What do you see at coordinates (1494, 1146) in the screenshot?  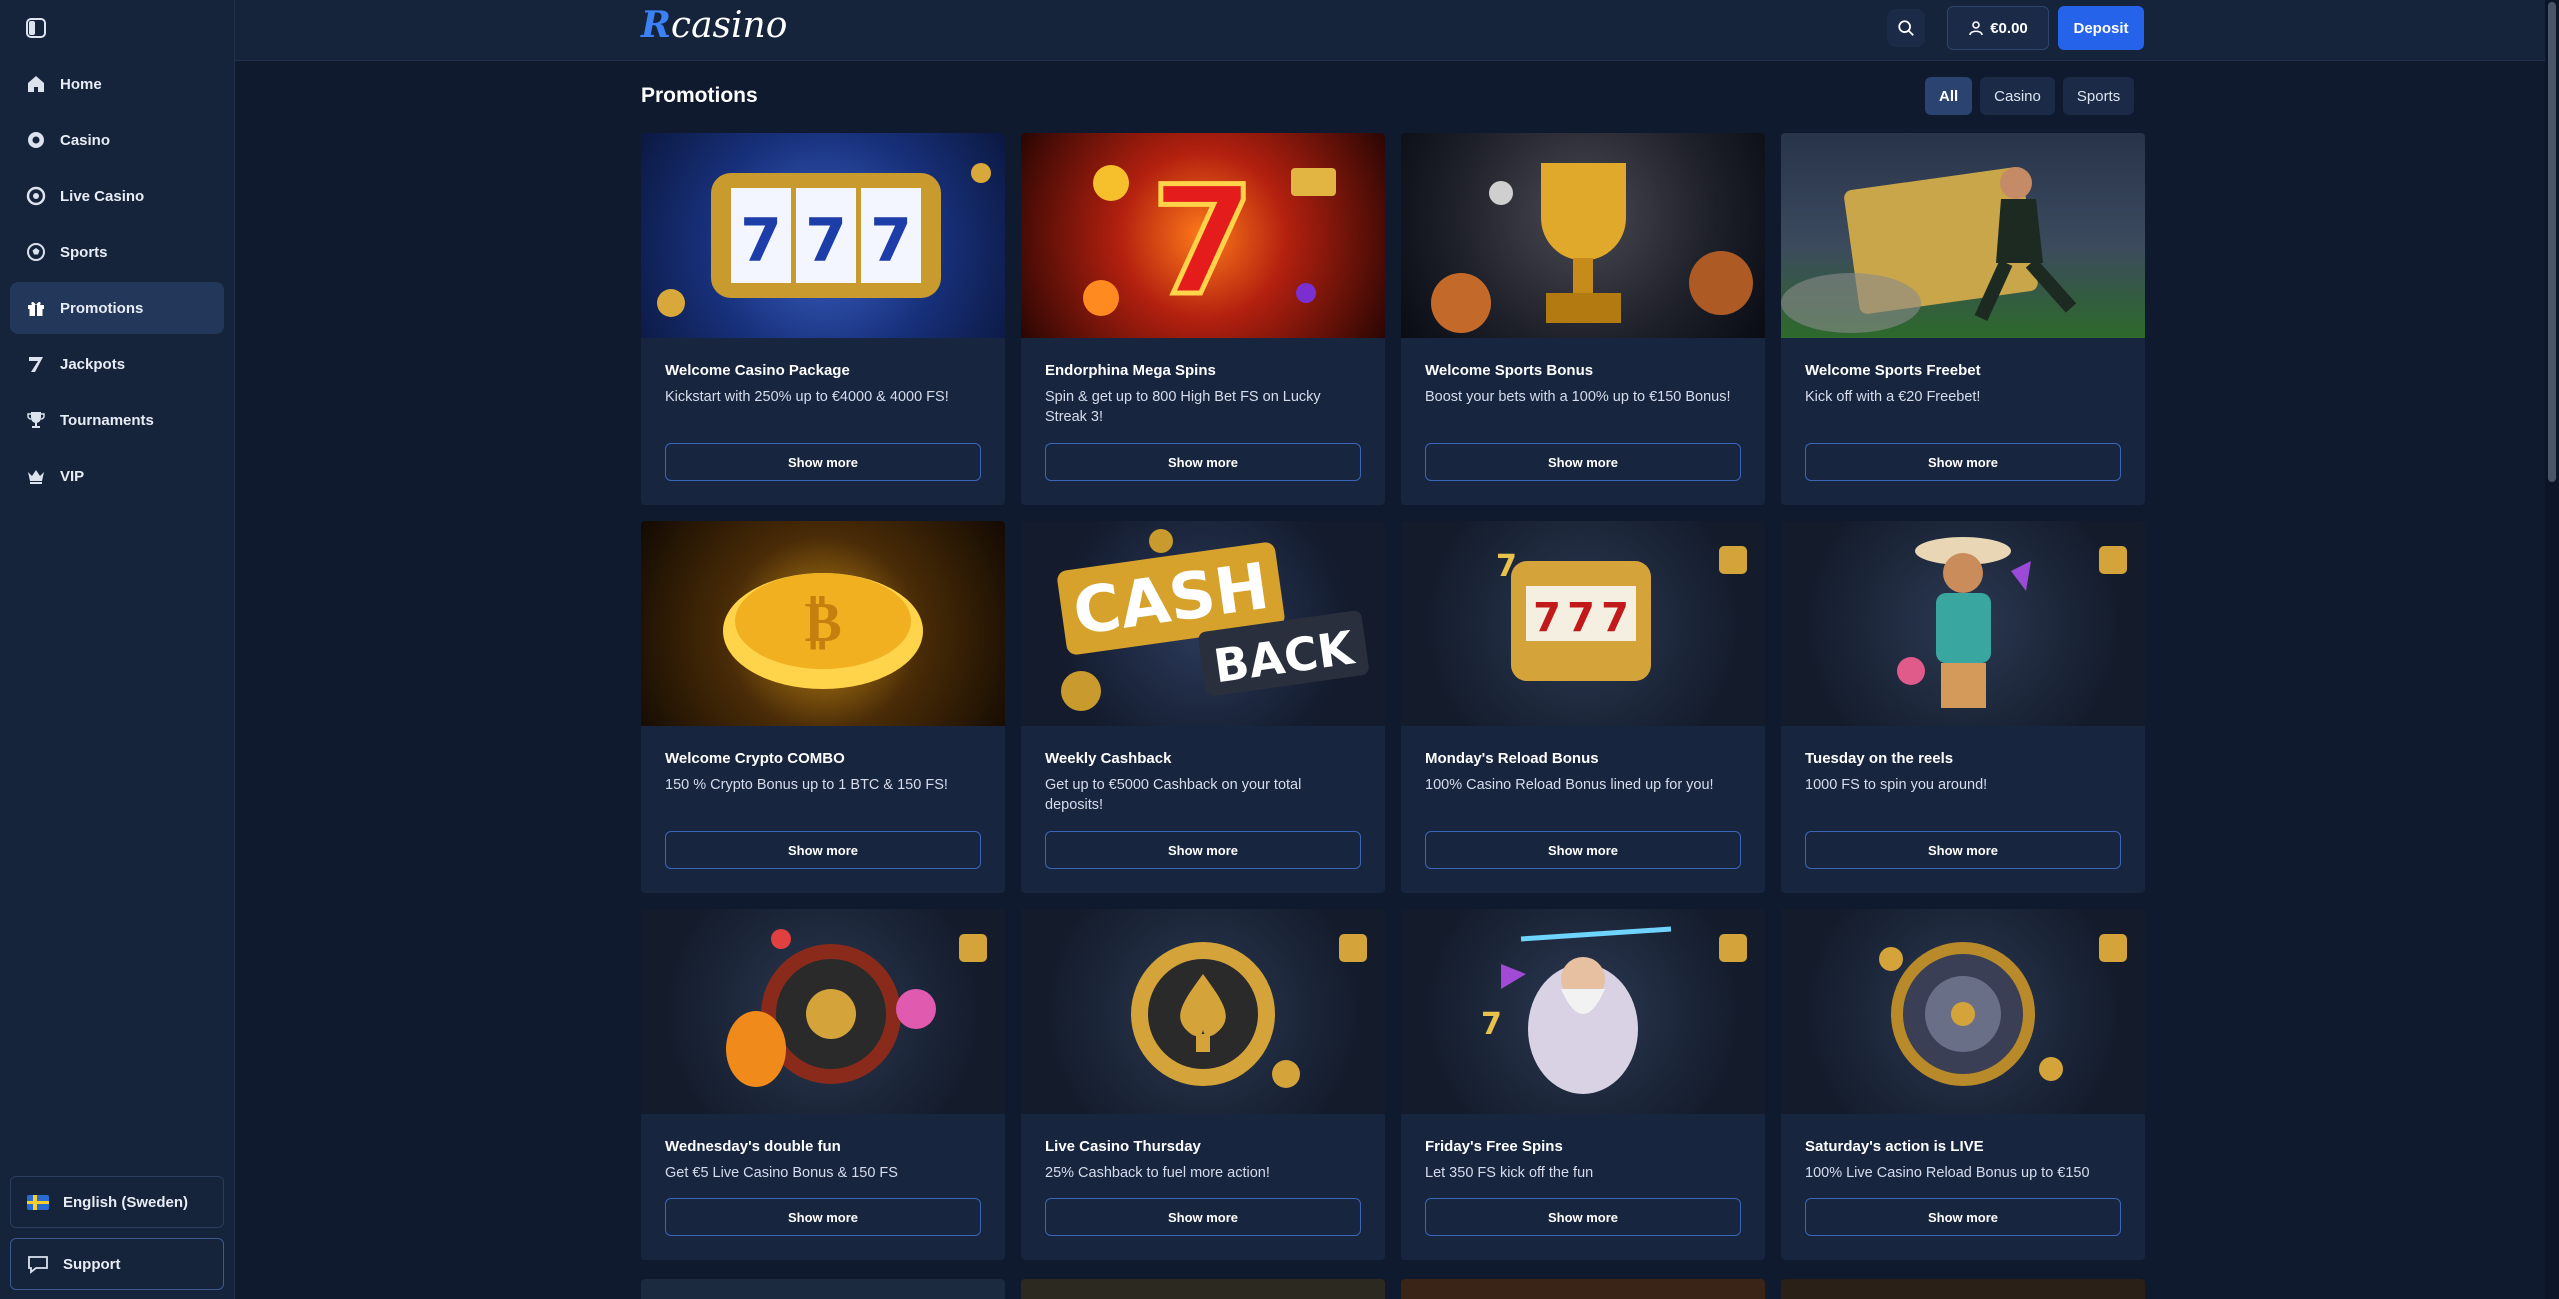 I see `promo-title: Friday's Free Spins` at bounding box center [1494, 1146].